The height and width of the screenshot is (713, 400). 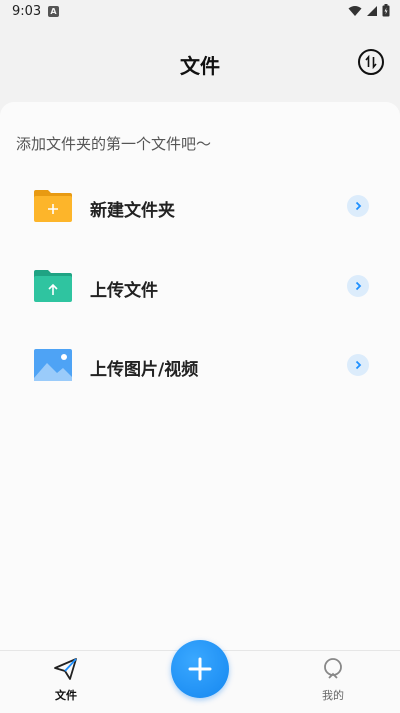 What do you see at coordinates (27, 11) in the screenshot?
I see `status-time: 9:03` at bounding box center [27, 11].